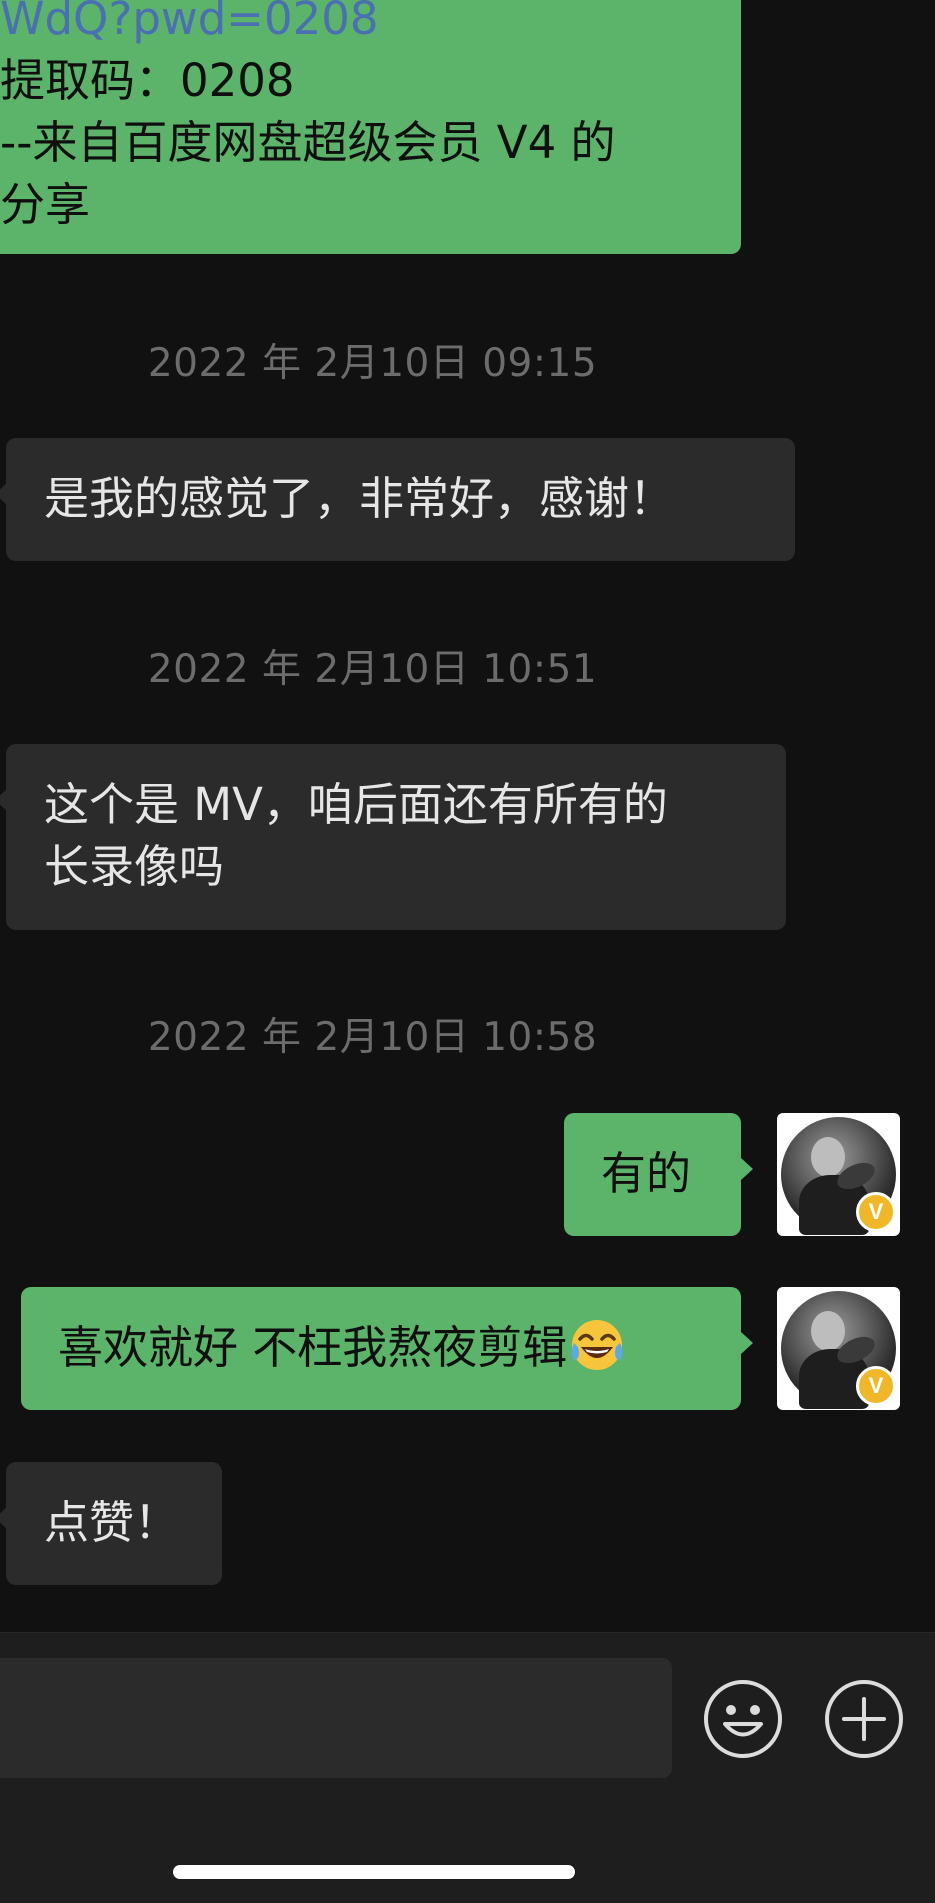  Describe the element at coordinates (370, 25) in the screenshot. I see `share-link: WdQ?pwd=0208` at that location.